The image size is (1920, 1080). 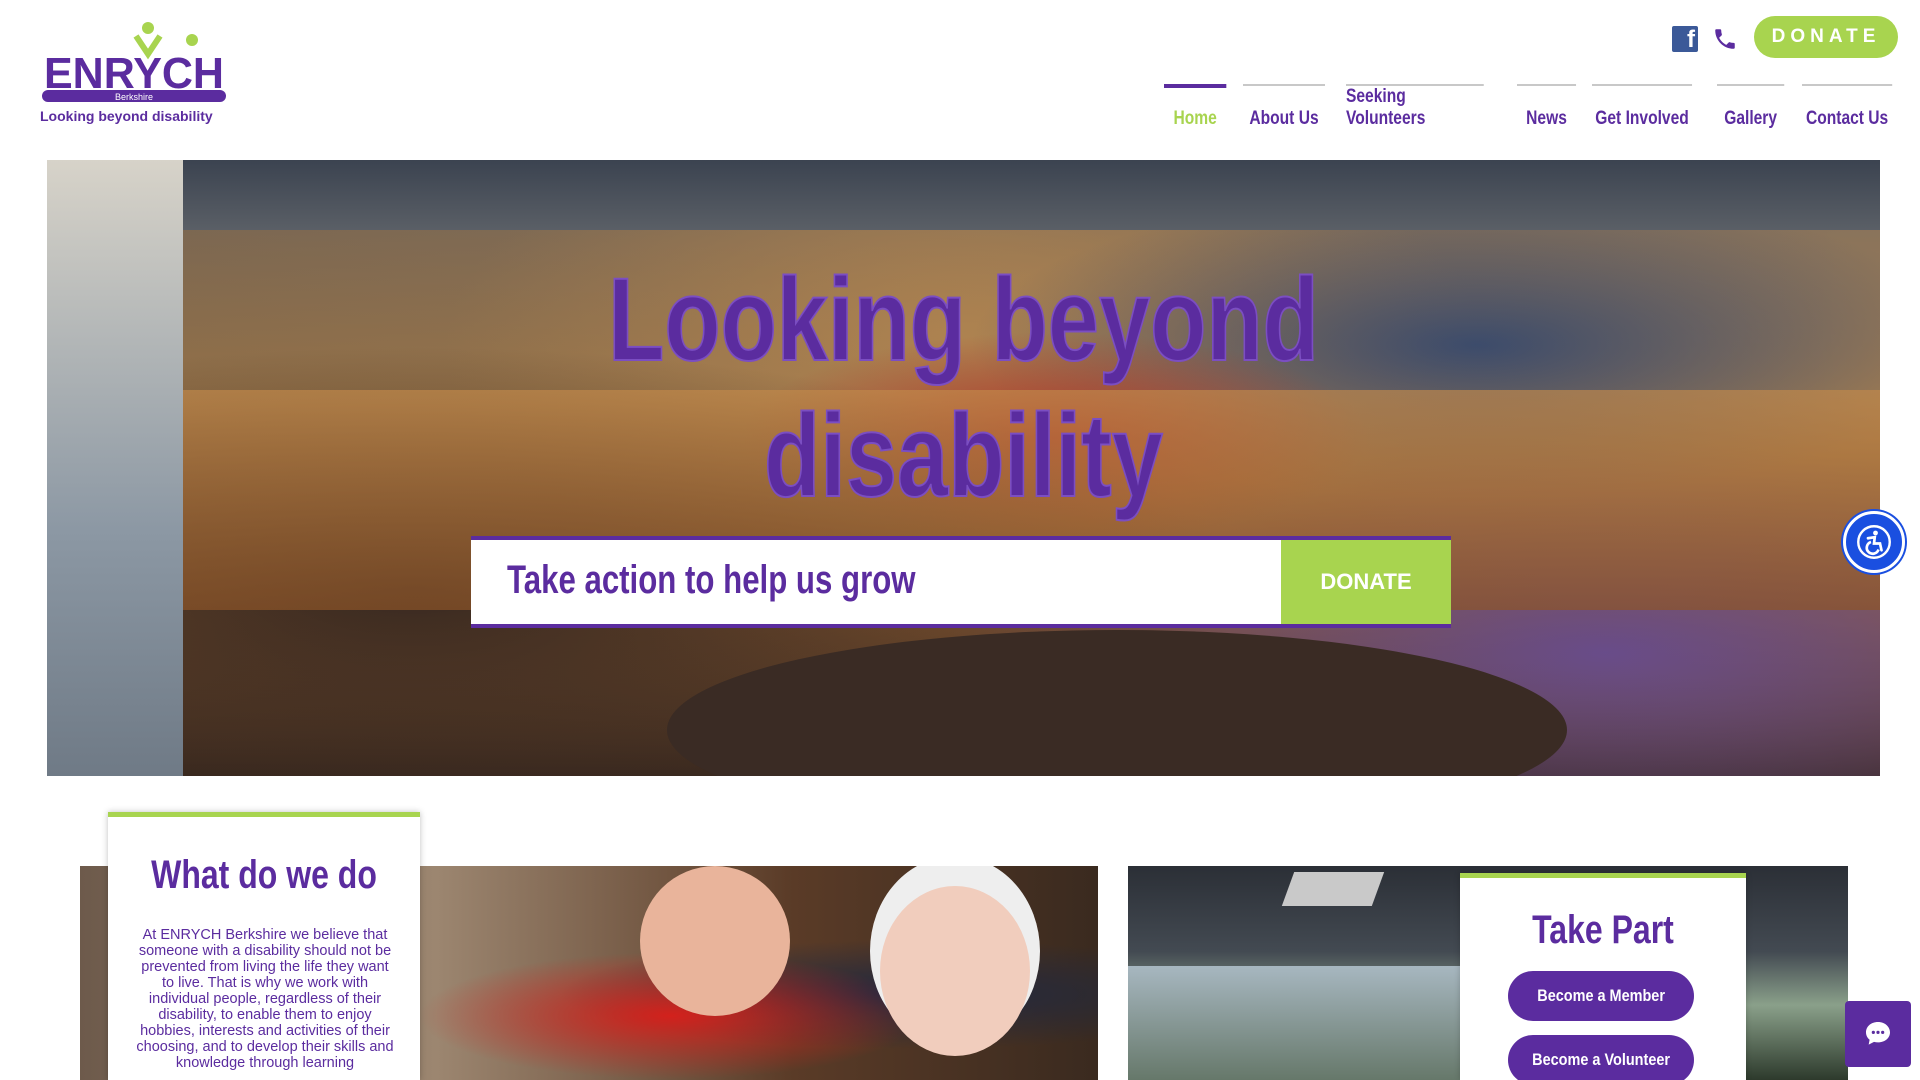 What do you see at coordinates (1751, 110) in the screenshot?
I see `nav-gallery: Gallery` at bounding box center [1751, 110].